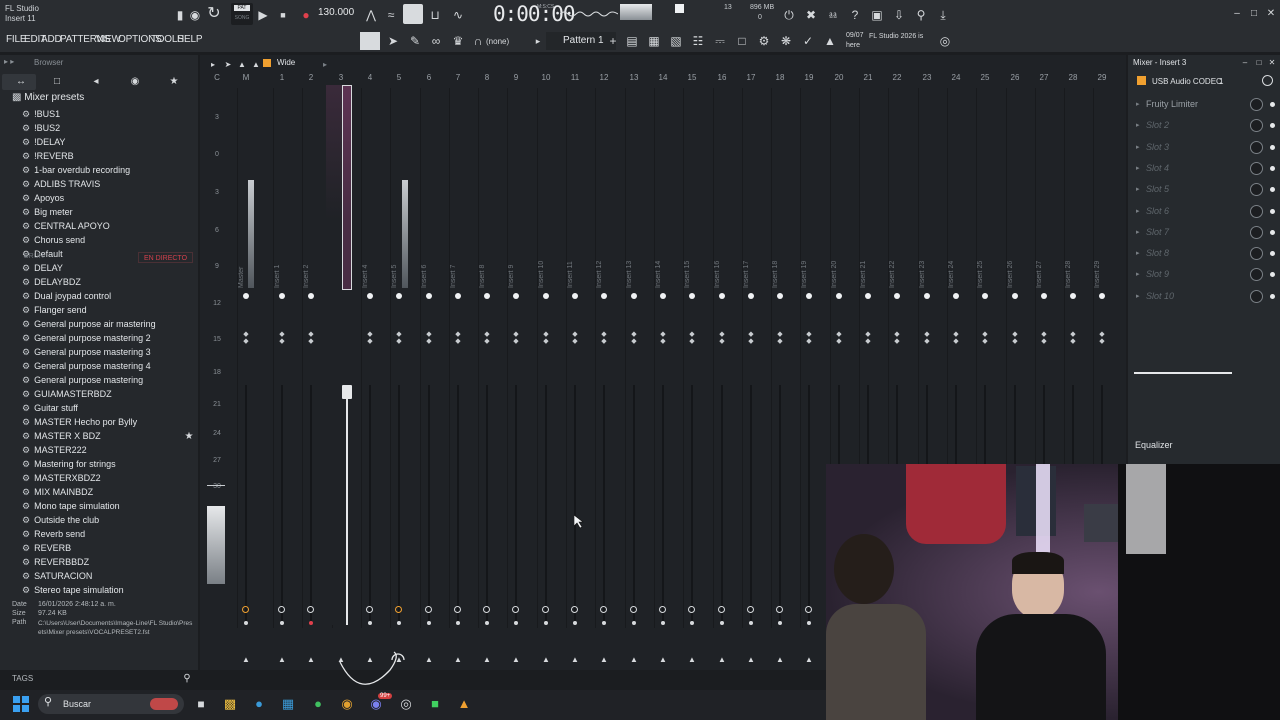 This screenshot has width=1280, height=720. I want to click on favorite-star-icon: ★, so click(189, 437).